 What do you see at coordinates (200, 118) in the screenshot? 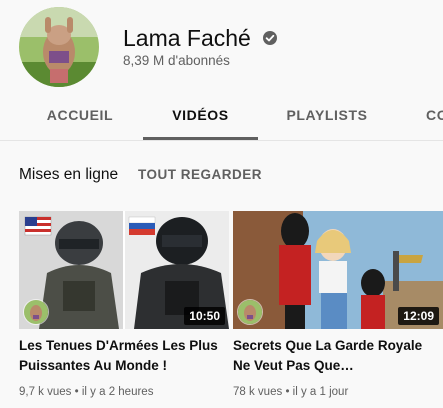
I see `tab-videos: VIDÉOS` at bounding box center [200, 118].